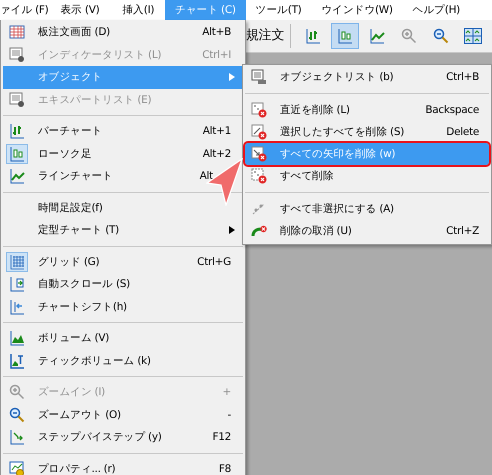 The width and height of the screenshot is (492, 475). I want to click on volume-icon, so click(17, 338).